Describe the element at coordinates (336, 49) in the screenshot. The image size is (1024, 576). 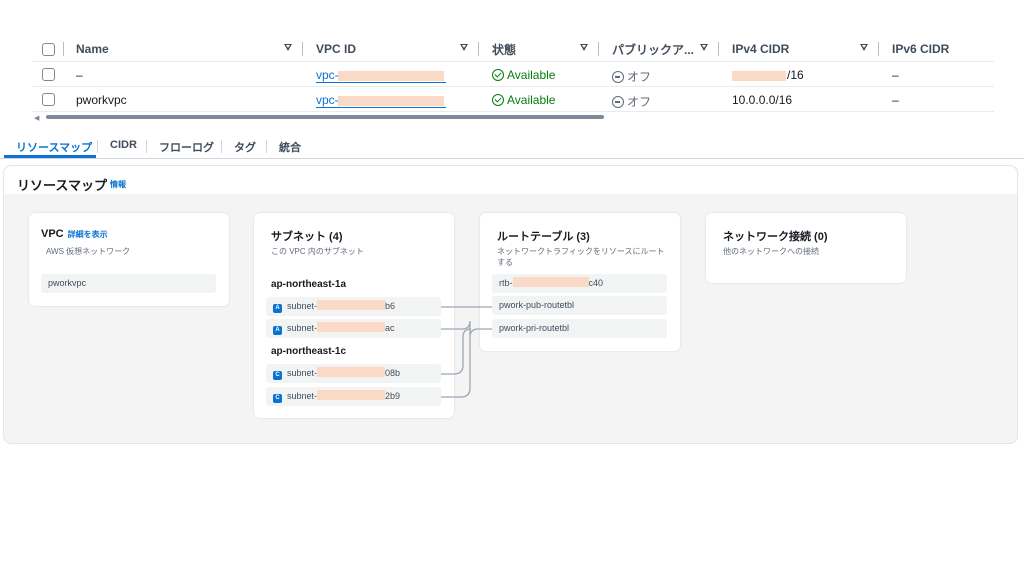
I see `column-header-vpc-id: VPC ID` at that location.